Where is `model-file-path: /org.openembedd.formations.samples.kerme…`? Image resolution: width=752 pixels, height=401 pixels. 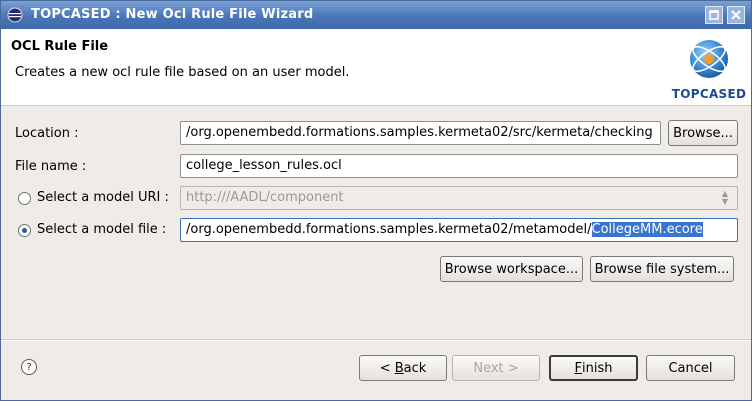 model-file-path: /org.openembedd.formations.samples.kerme… is located at coordinates (389, 229).